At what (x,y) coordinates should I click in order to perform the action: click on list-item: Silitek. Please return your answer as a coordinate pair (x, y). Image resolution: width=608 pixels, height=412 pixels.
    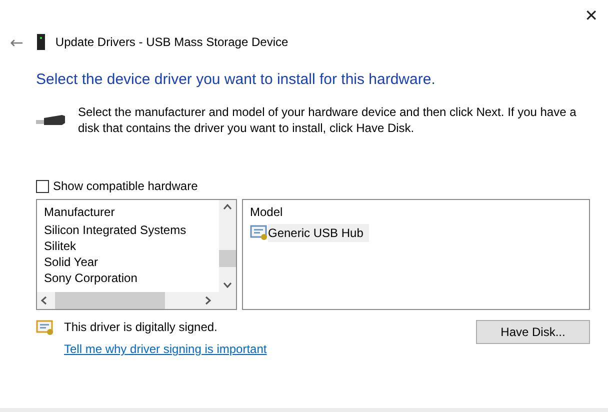
    Looking at the image, I should click on (63, 246).